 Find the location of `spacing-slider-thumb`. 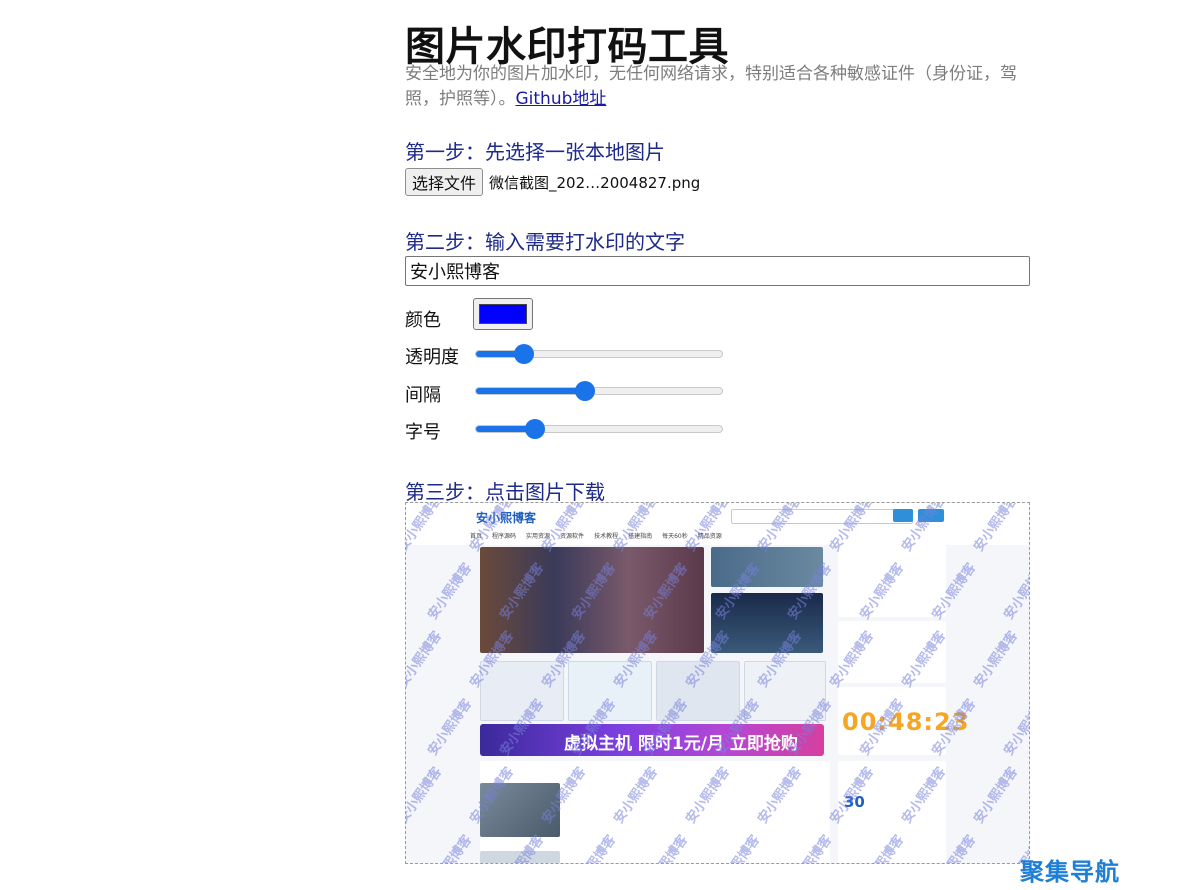

spacing-slider-thumb is located at coordinates (585, 391).